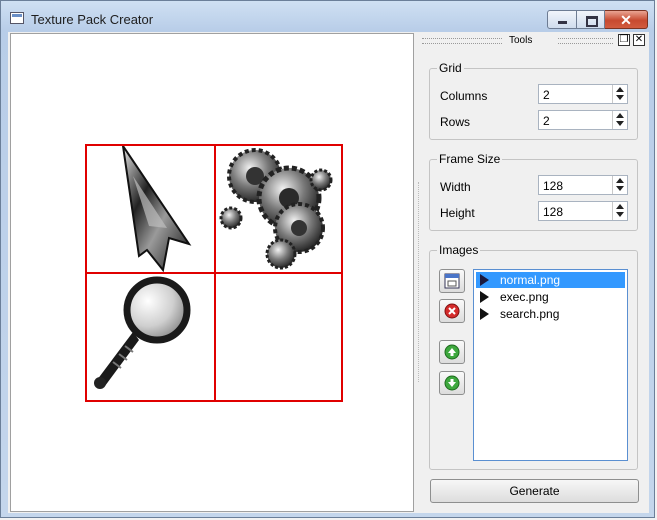 The width and height of the screenshot is (657, 520). Describe the element at coordinates (521, 40) in the screenshot. I see `dock-title: Tools` at that location.